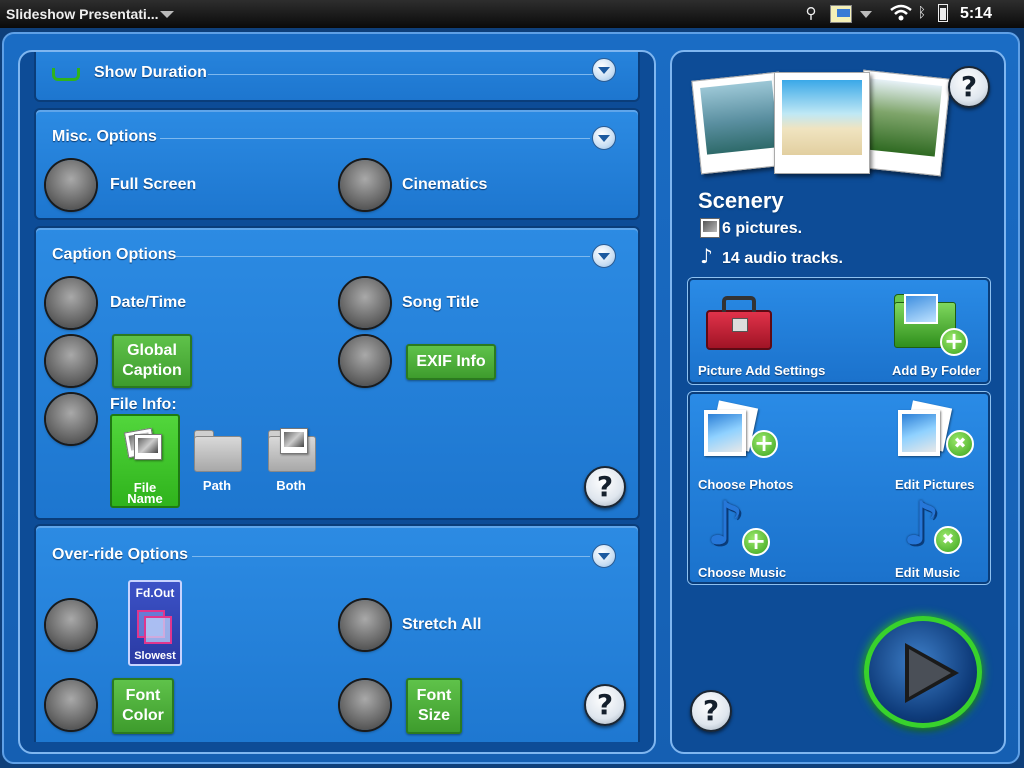 The image size is (1024, 768). What do you see at coordinates (711, 711) in the screenshot?
I see `main-help-icon: ?` at bounding box center [711, 711].